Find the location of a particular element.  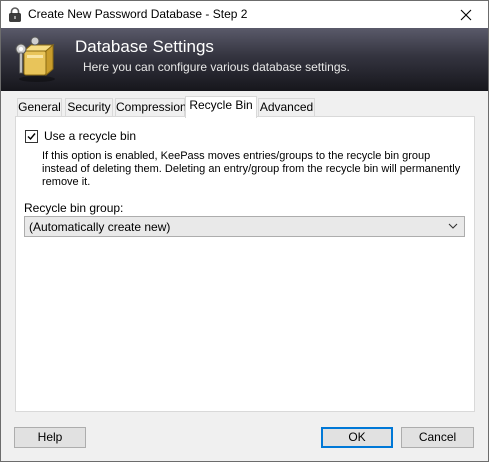

recycle-bin-group-select: (Automatically create new) is located at coordinates (244, 226).